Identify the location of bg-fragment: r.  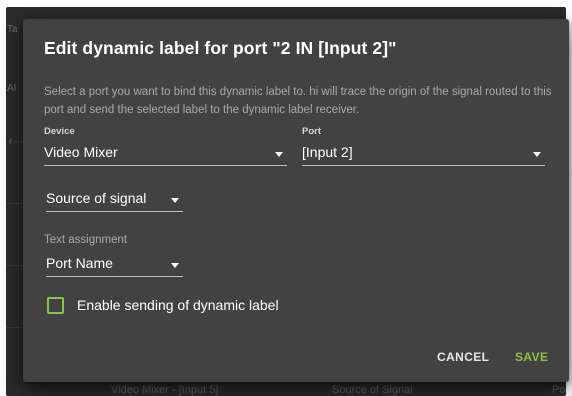
(11, 141).